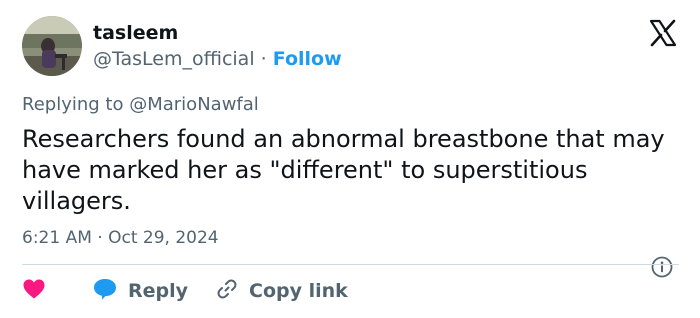  What do you see at coordinates (663, 33) in the screenshot?
I see `x-logo-icon` at bounding box center [663, 33].